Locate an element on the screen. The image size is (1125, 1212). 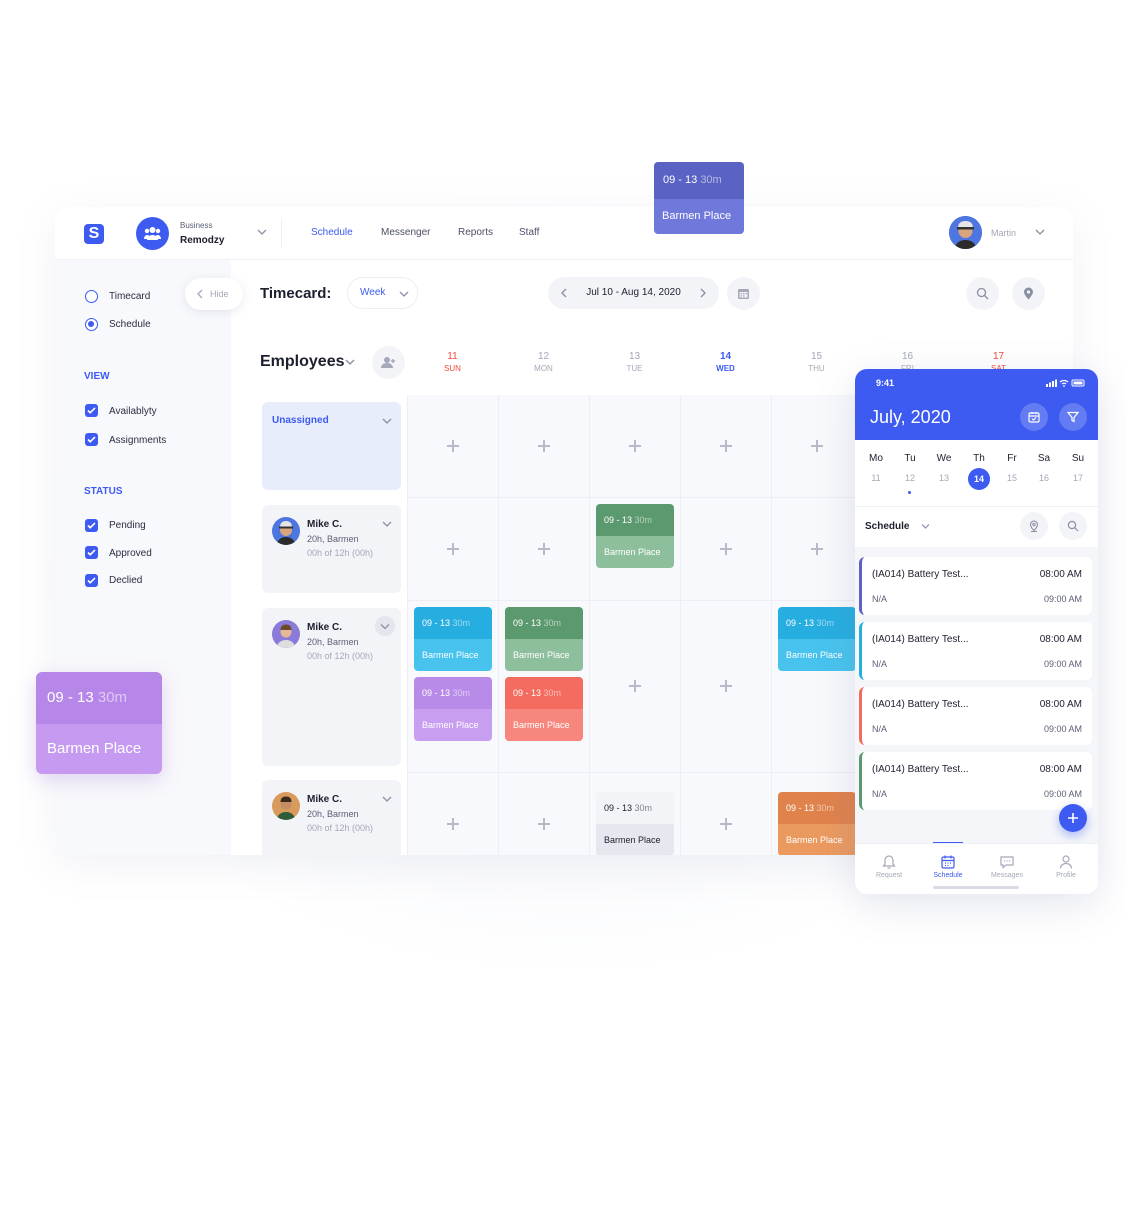
avatar is located at coordinates (965, 232).